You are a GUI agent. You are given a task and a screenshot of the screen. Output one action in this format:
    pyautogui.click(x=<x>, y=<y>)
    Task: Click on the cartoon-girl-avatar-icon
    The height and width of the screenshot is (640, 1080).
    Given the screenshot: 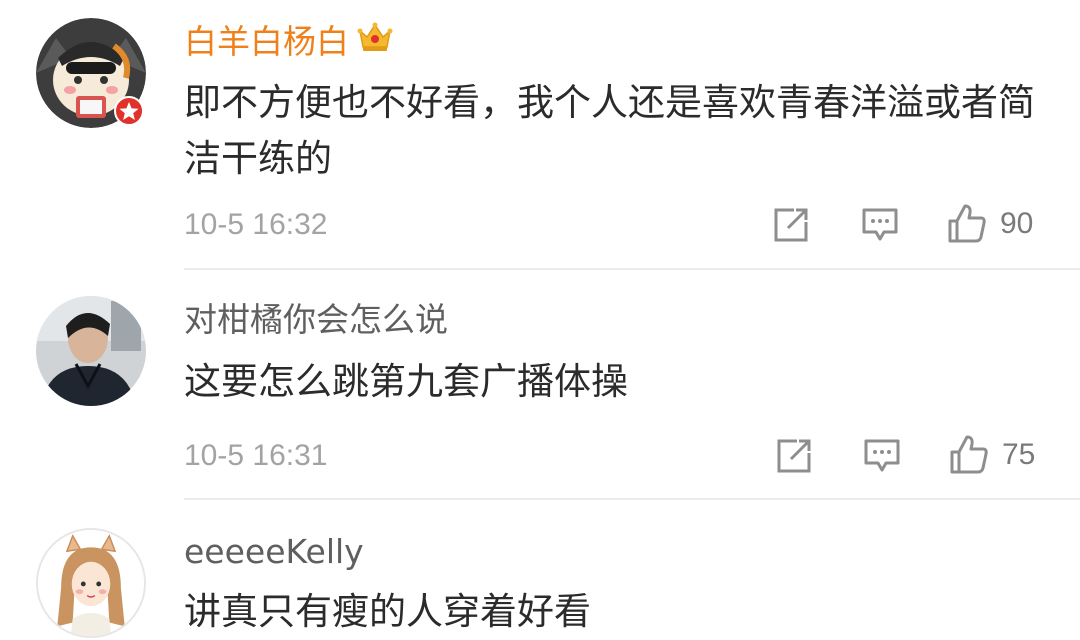 What is the action you would take?
    pyautogui.click(x=91, y=583)
    